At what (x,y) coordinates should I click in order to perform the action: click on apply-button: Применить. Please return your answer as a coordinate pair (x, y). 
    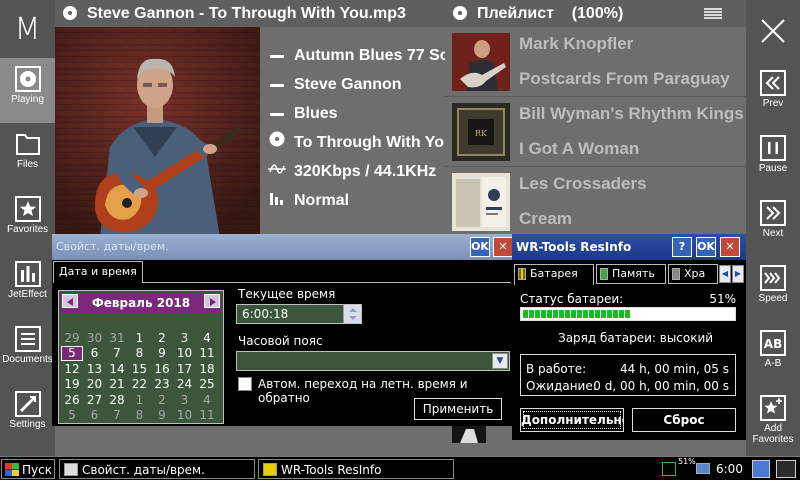
    Looking at the image, I should click on (458, 409).